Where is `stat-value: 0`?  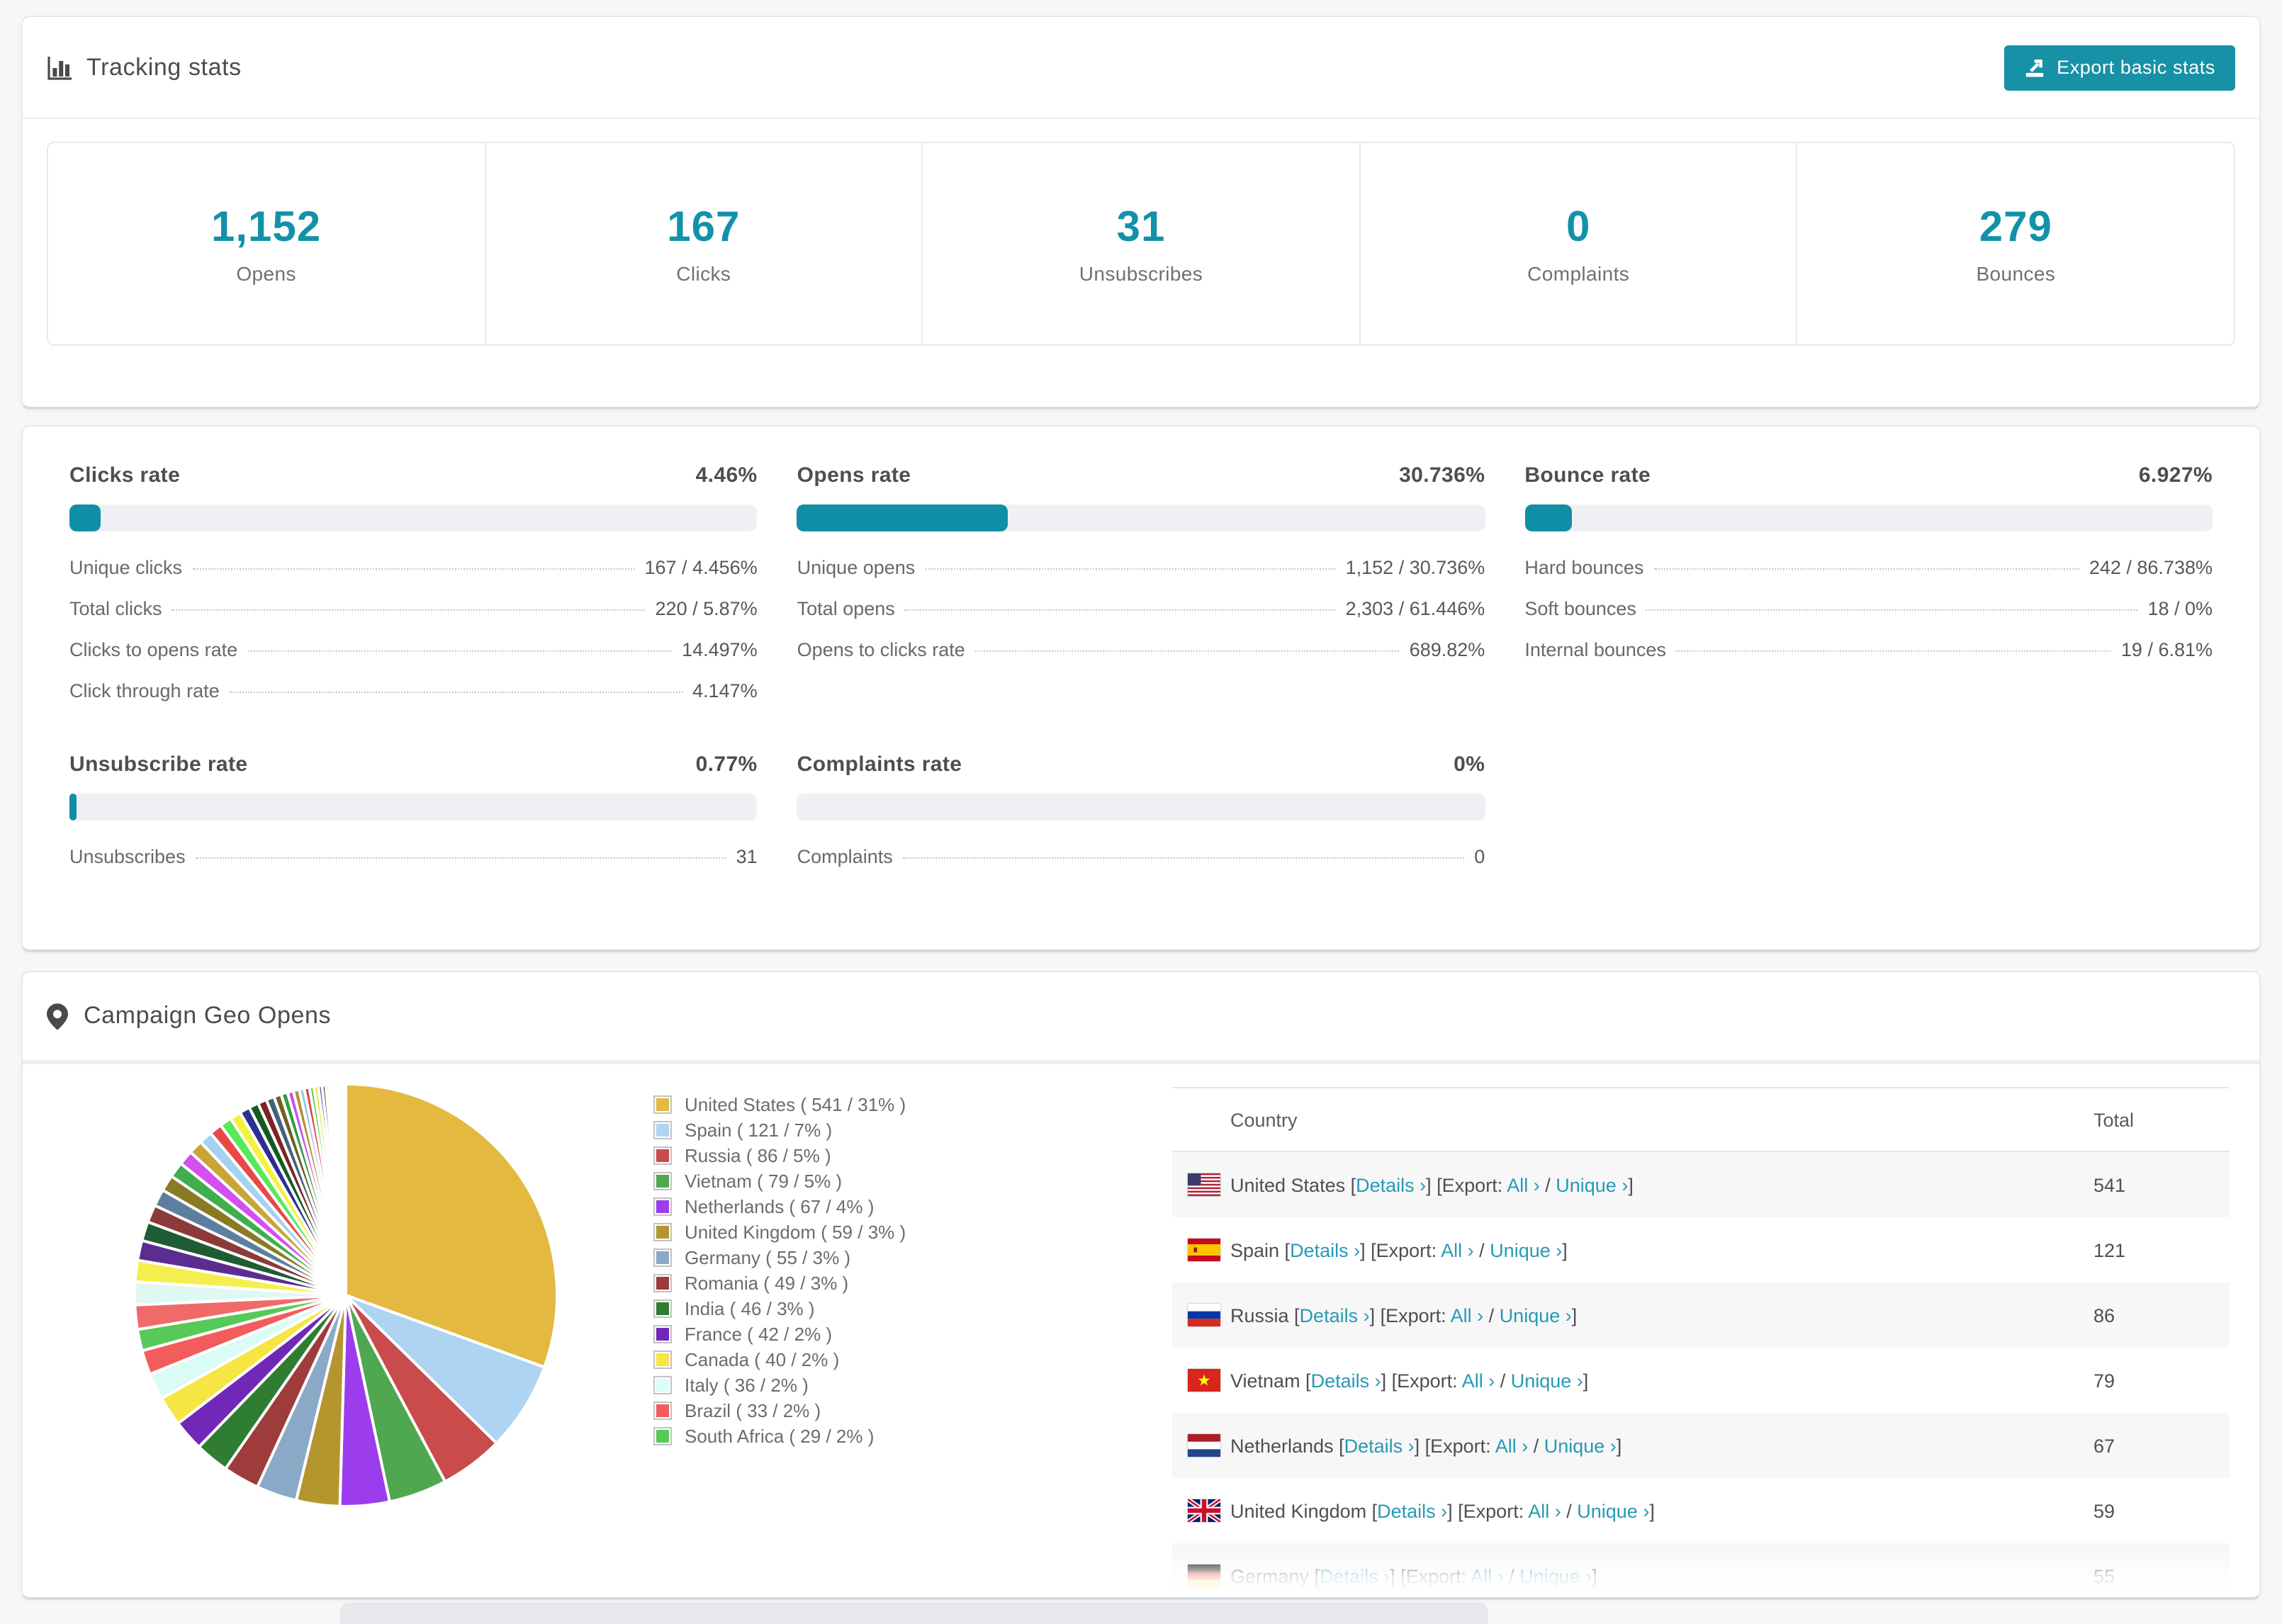
stat-value: 0 is located at coordinates (1578, 226).